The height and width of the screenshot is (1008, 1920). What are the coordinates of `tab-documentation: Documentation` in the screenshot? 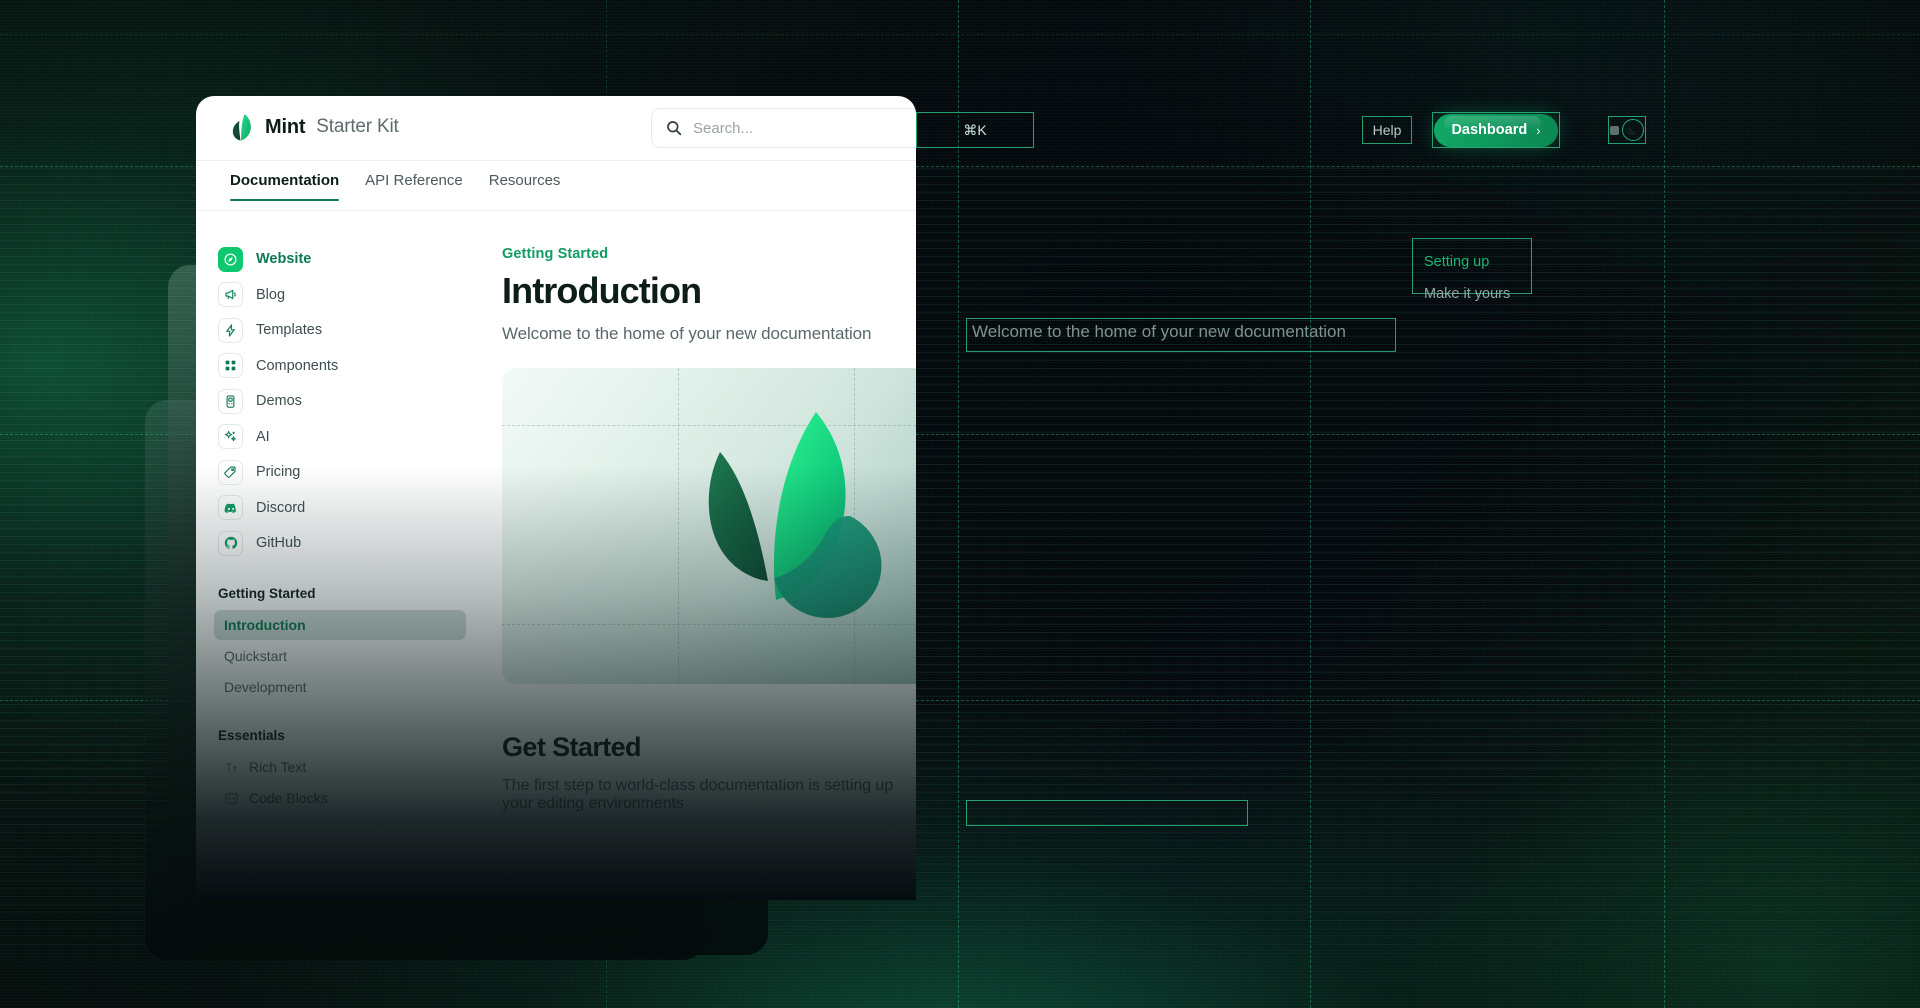 It's located at (285, 186).